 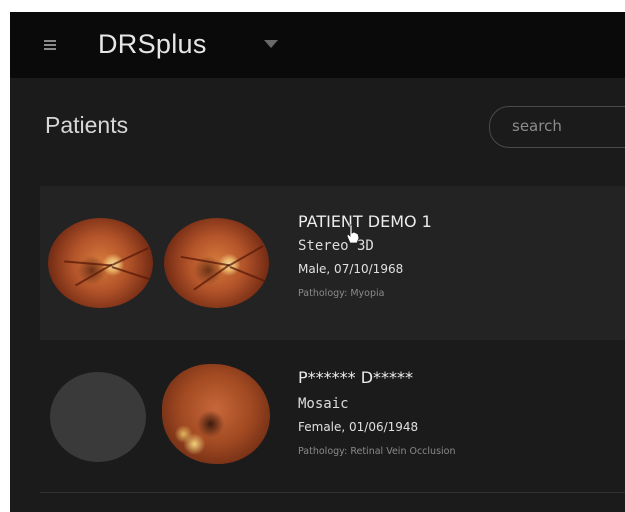 I want to click on hand-cursor-icon, so click(x=353, y=234).